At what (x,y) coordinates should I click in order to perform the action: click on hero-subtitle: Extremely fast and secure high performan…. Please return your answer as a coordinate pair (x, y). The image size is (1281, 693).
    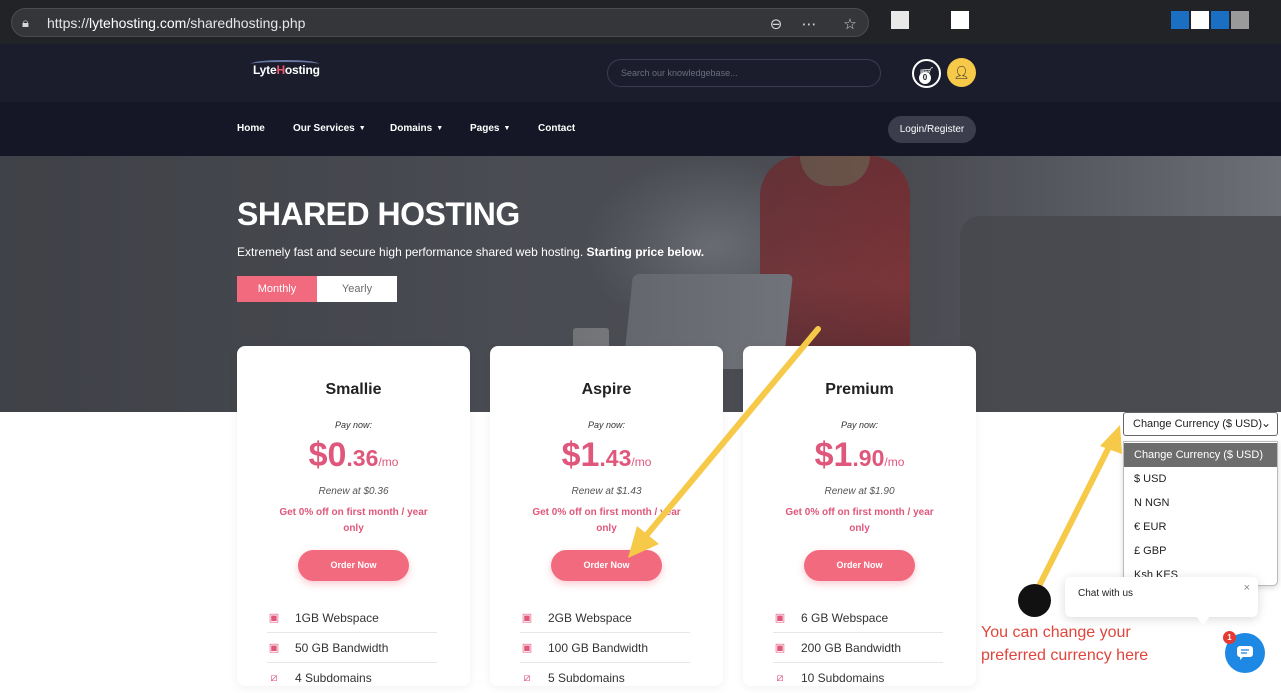
    Looking at the image, I should click on (471, 252).